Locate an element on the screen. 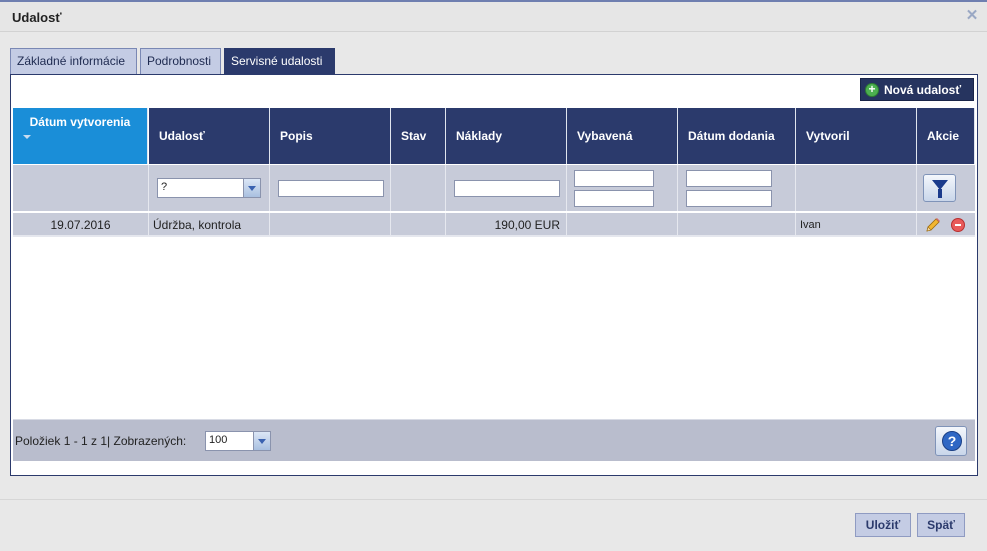 This screenshot has width=987, height=551. cost-filter-input is located at coordinates (507, 188).